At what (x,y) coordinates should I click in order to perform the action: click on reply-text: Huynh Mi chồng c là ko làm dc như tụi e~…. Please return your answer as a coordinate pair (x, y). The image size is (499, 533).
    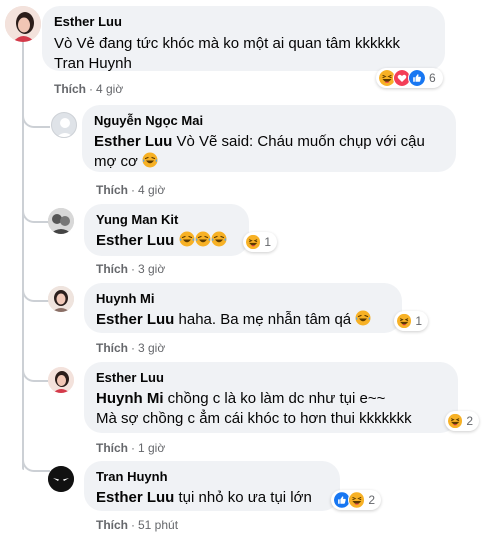
    Looking at the image, I should click on (241, 398).